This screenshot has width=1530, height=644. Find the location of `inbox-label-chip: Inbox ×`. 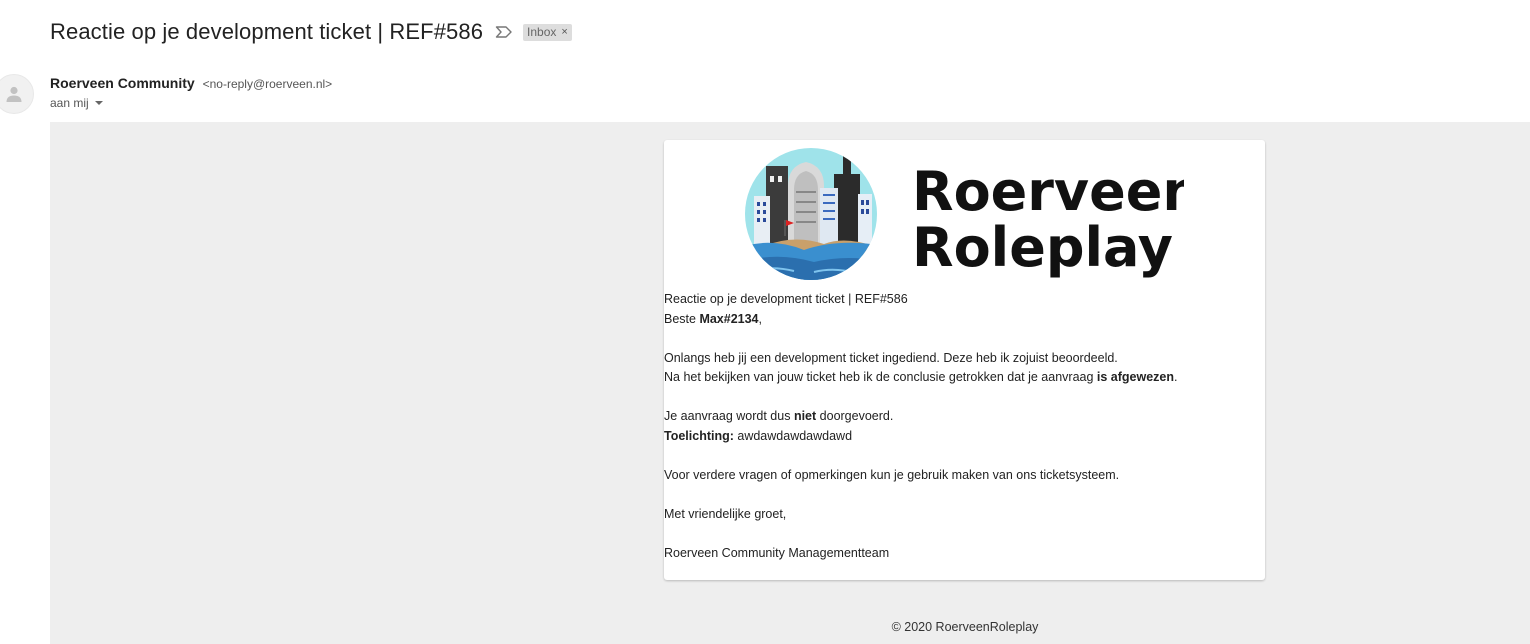

inbox-label-chip: Inbox × is located at coordinates (547, 32).